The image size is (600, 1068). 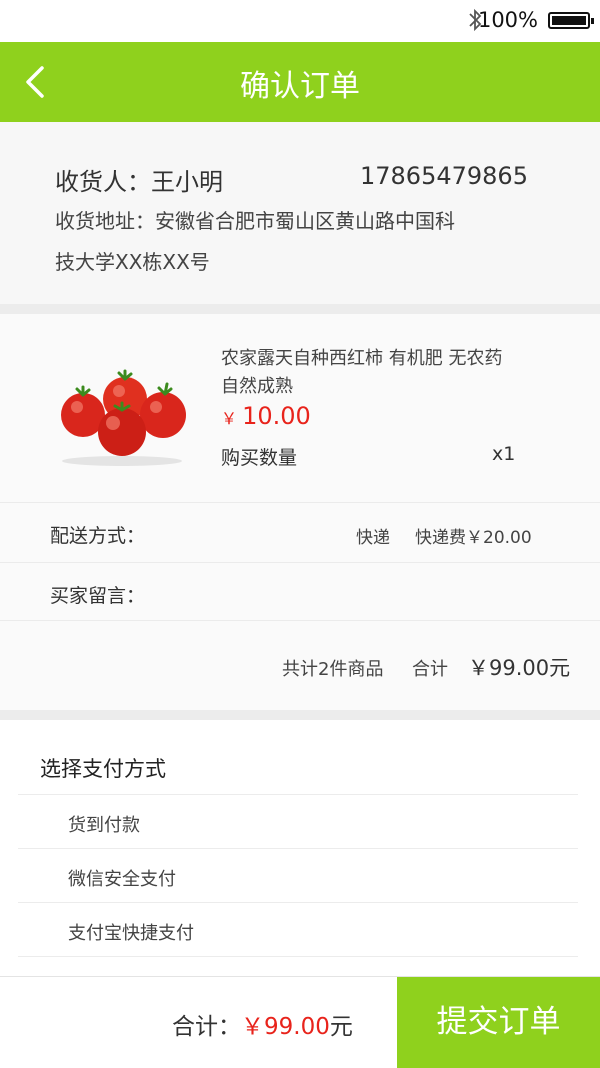 What do you see at coordinates (519, 668) in the screenshot?
I see `subtotal-value: ￥99.00元` at bounding box center [519, 668].